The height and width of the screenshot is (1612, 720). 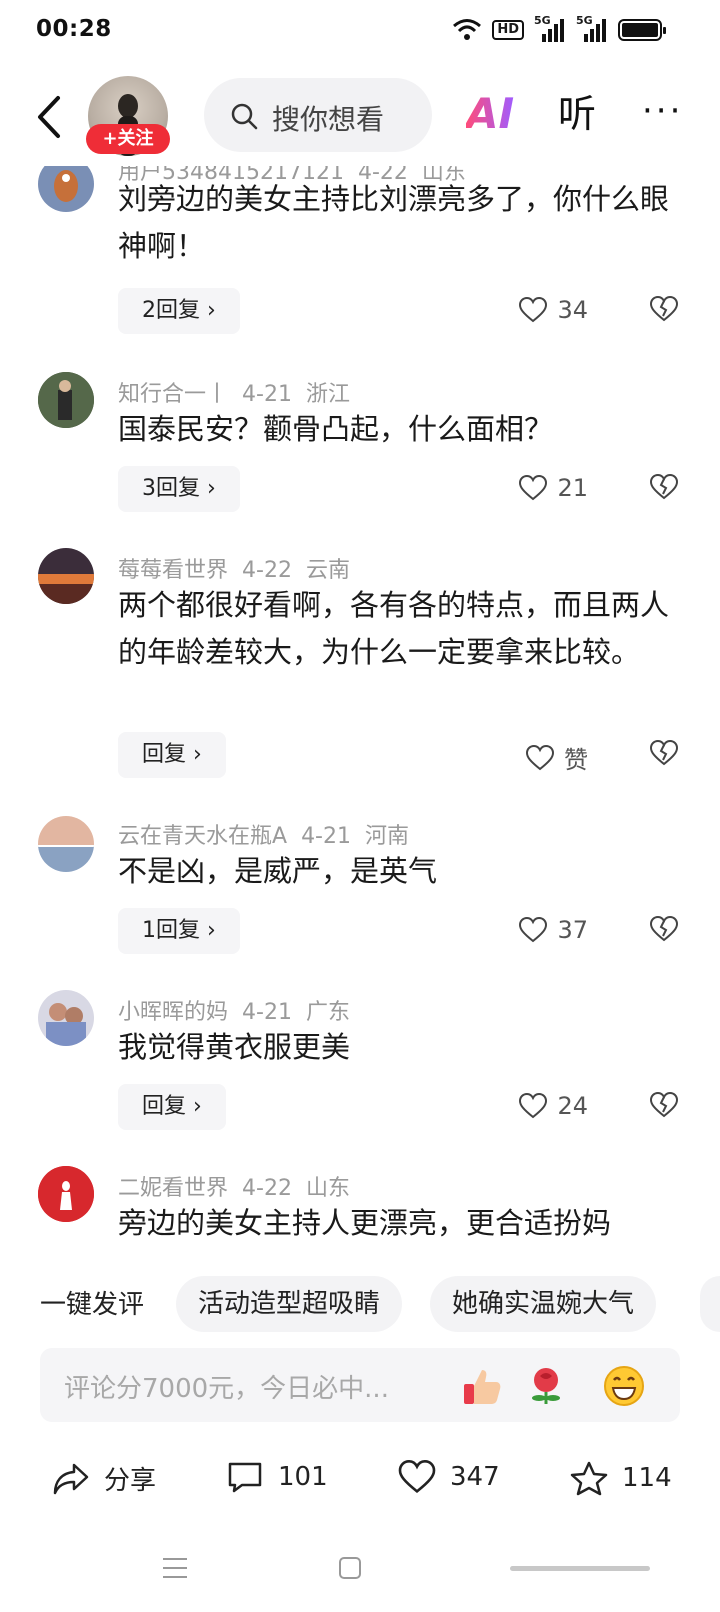 I want to click on comment-user: 小晖晖的妈, so click(x=173, y=1012).